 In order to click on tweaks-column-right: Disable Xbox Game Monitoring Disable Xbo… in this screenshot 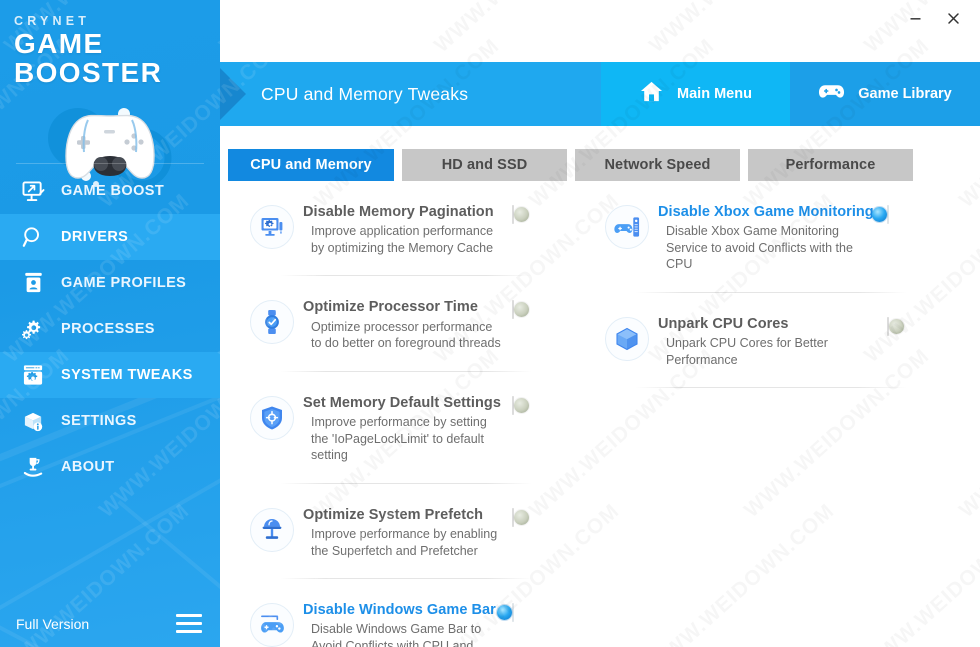, I will do `click(765, 285)`.